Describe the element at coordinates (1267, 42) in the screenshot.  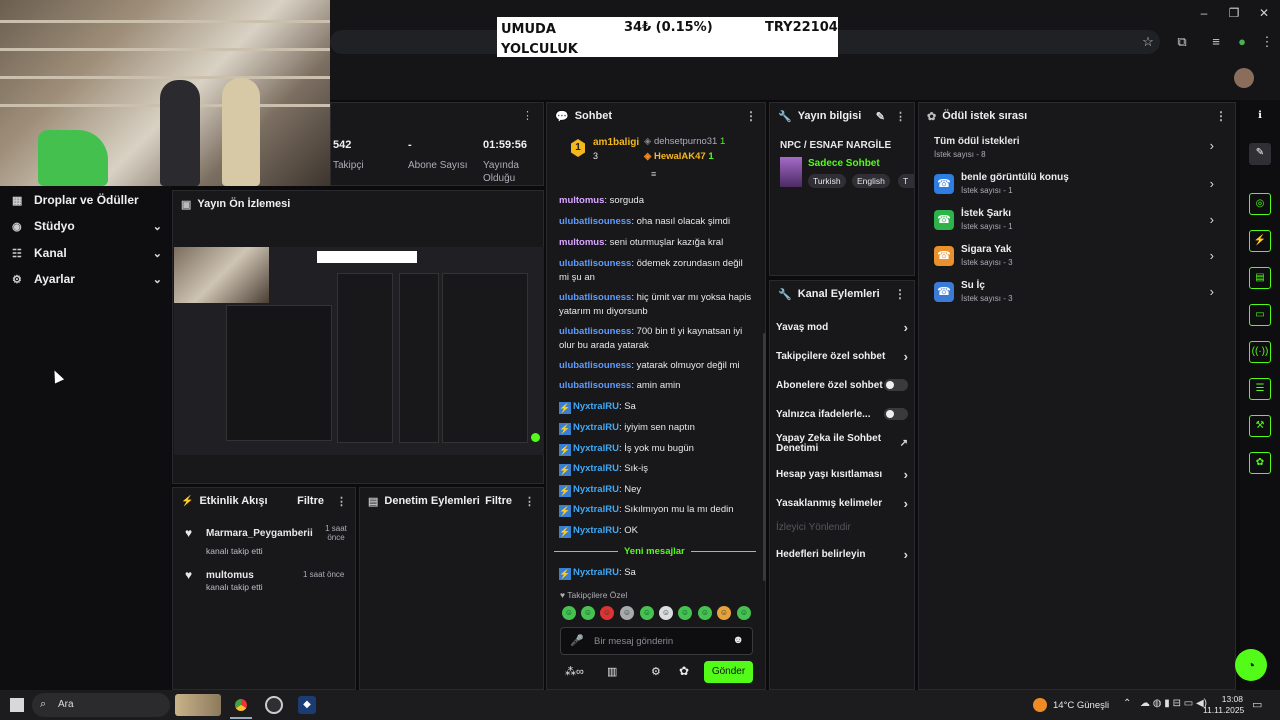
I see `menu-icon: ⋮` at that location.